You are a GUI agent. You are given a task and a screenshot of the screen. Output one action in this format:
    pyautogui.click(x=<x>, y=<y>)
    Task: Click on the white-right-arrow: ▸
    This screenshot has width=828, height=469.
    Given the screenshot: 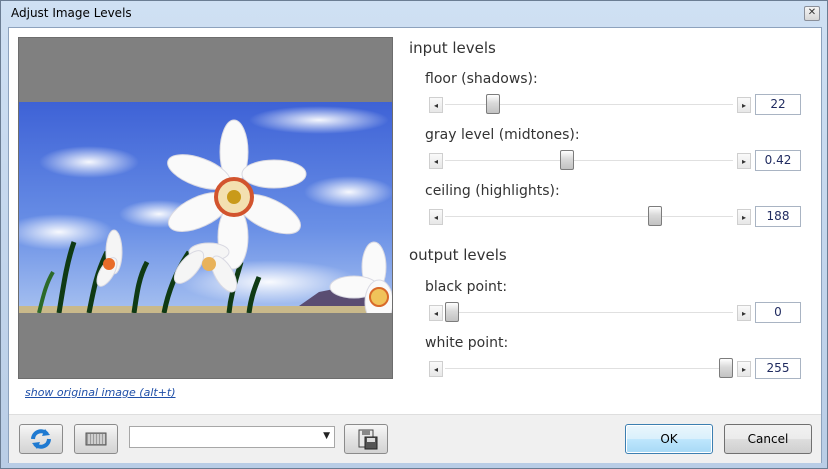 What is the action you would take?
    pyautogui.click(x=744, y=369)
    